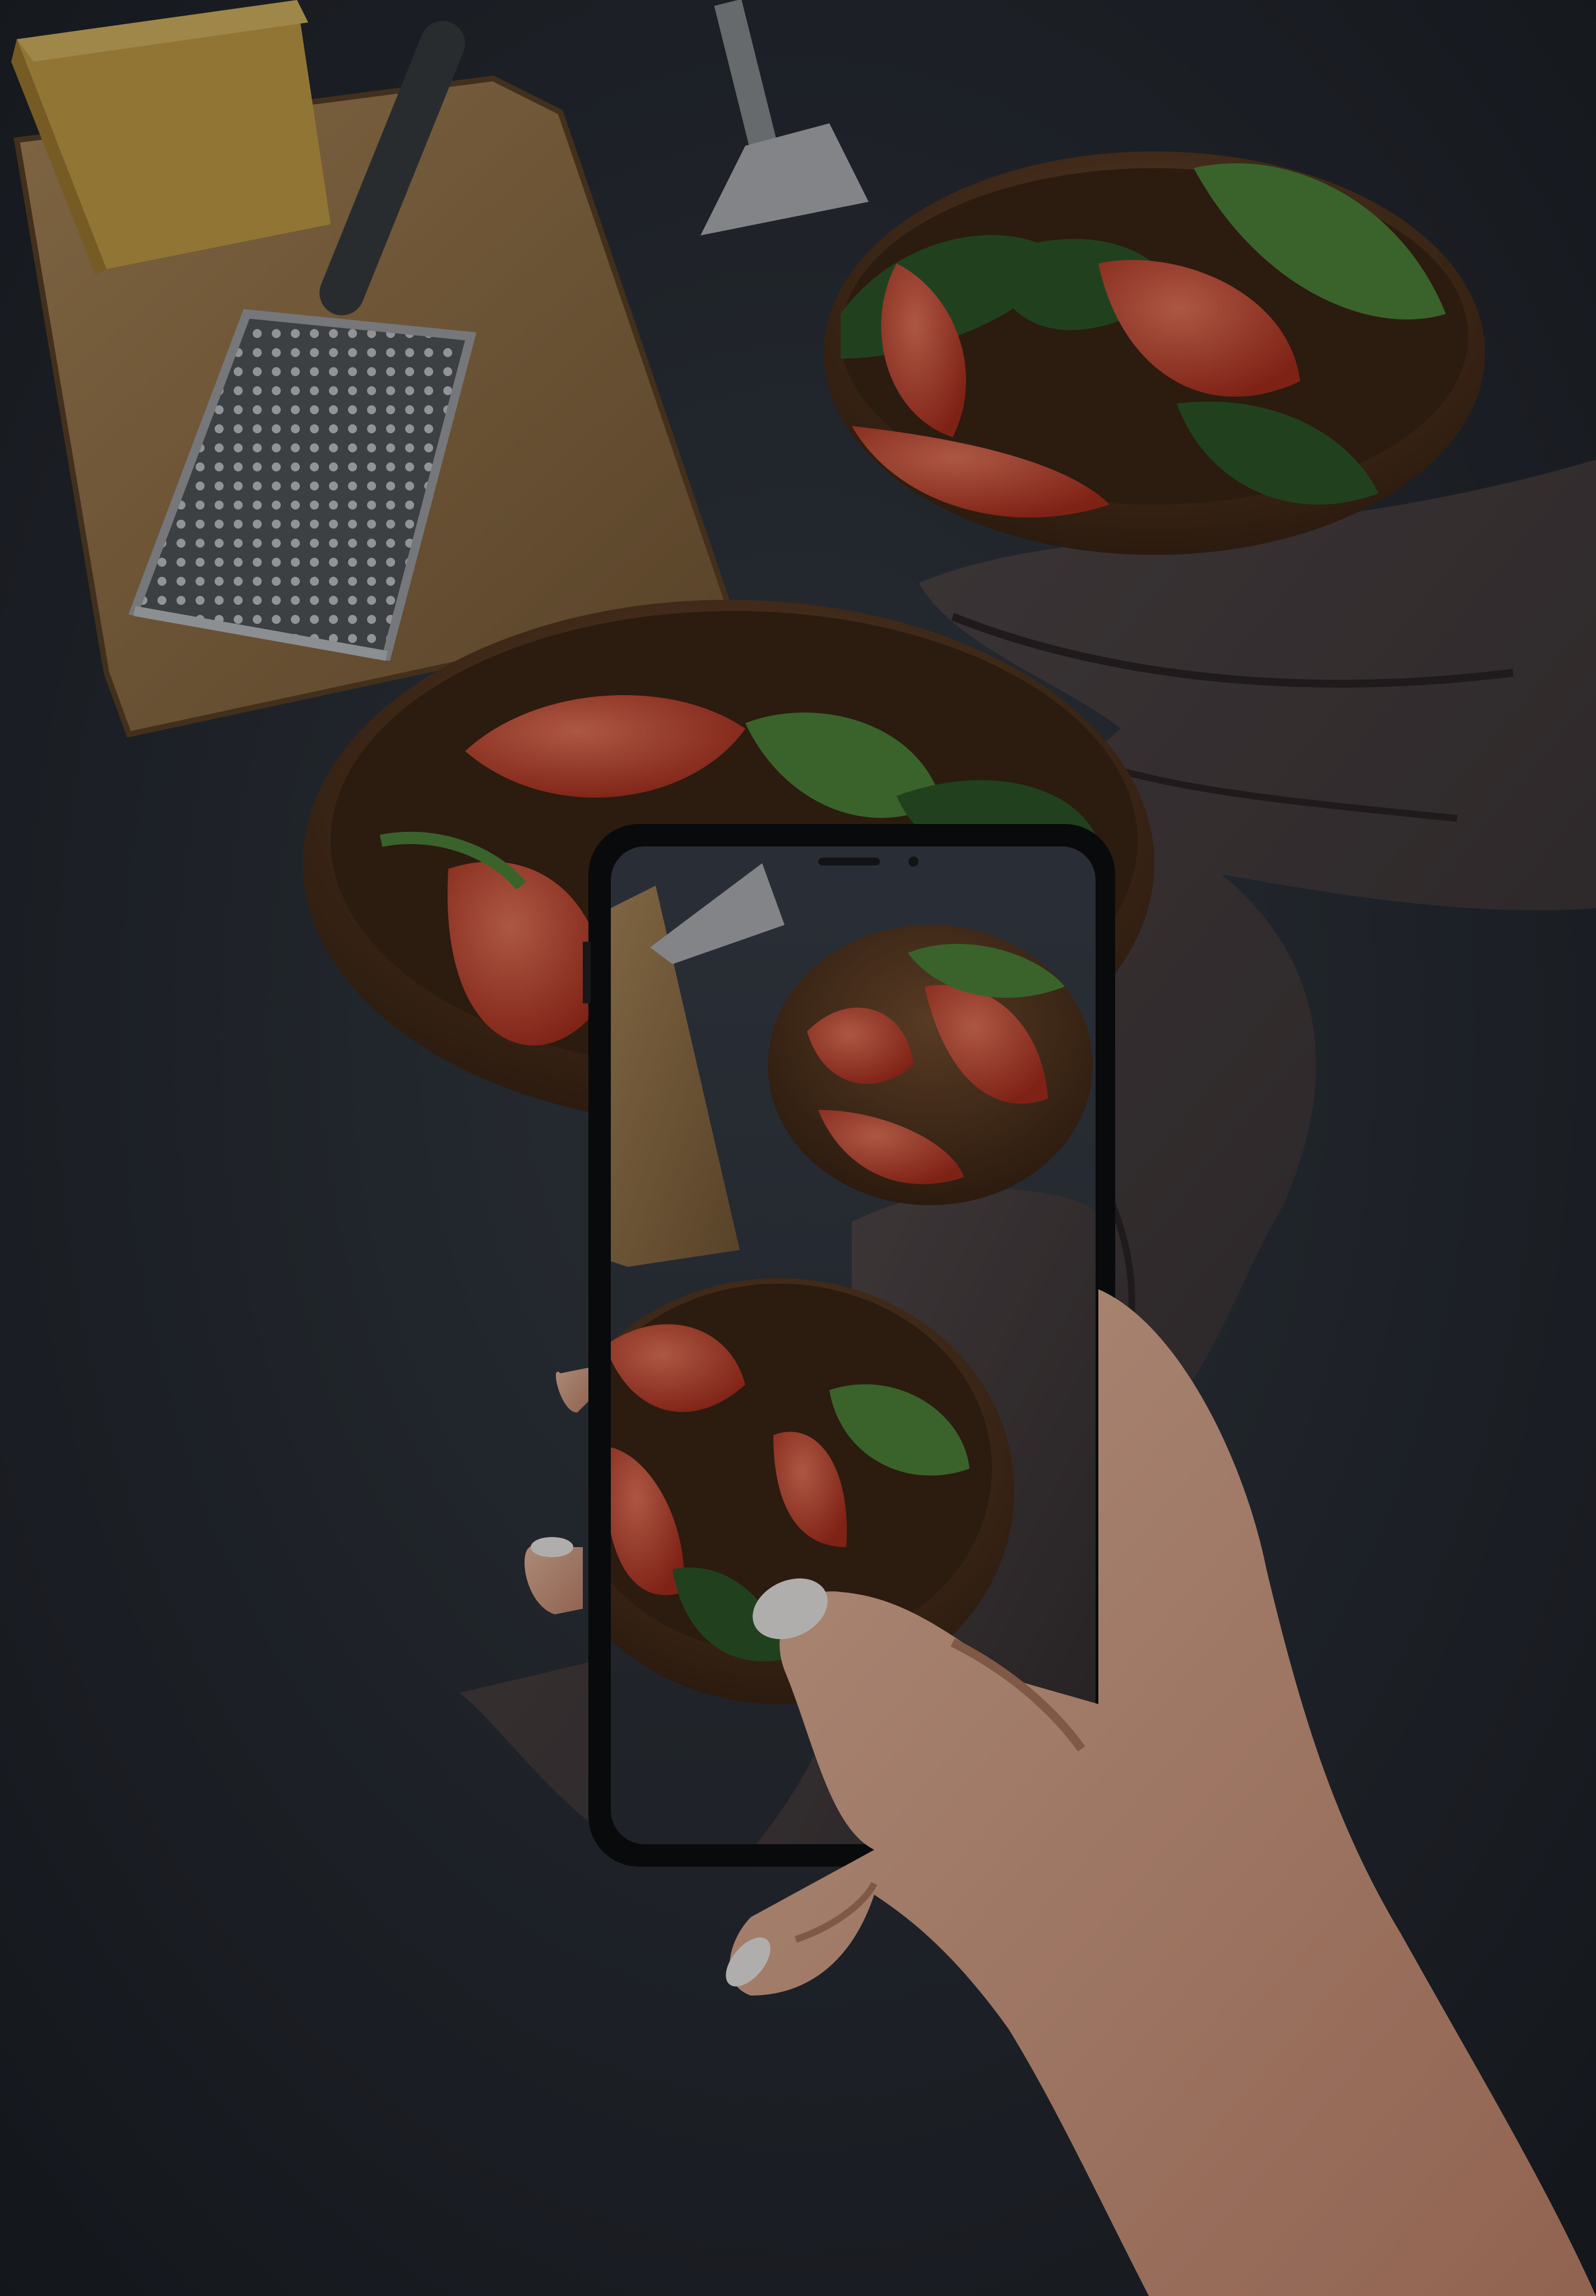  Describe the element at coordinates (913, 862) in the screenshot. I see `front-camera` at that location.